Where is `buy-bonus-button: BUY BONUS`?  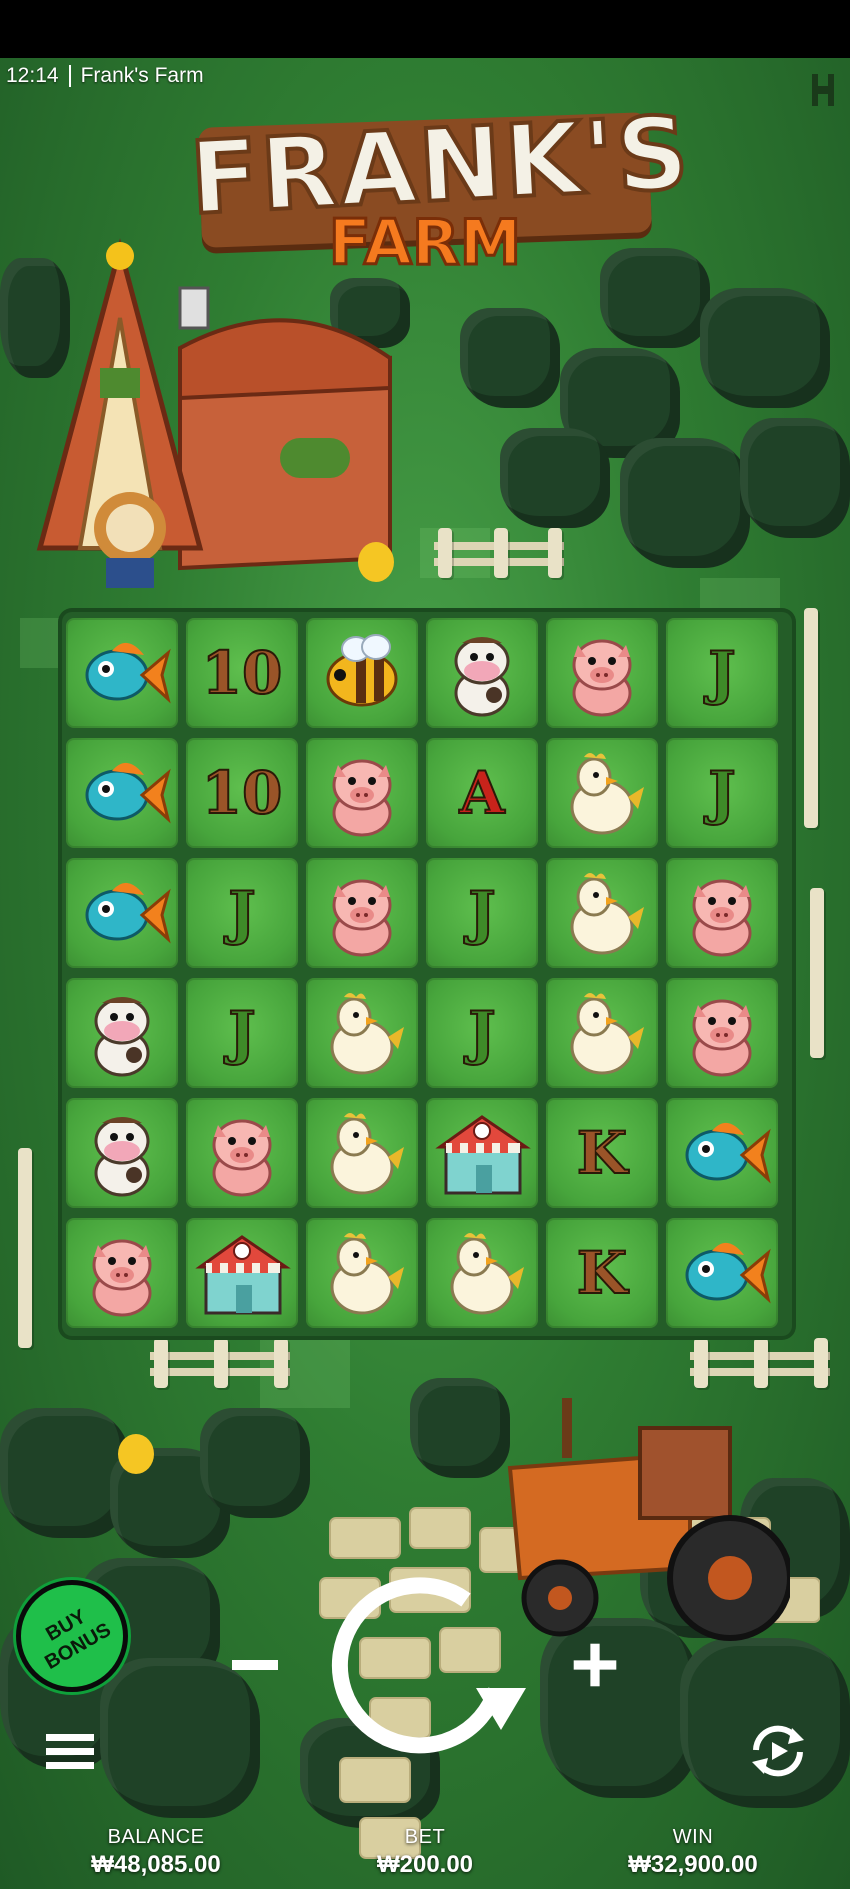
buy-bonus-button: BUY BONUS is located at coordinates (72, 1636).